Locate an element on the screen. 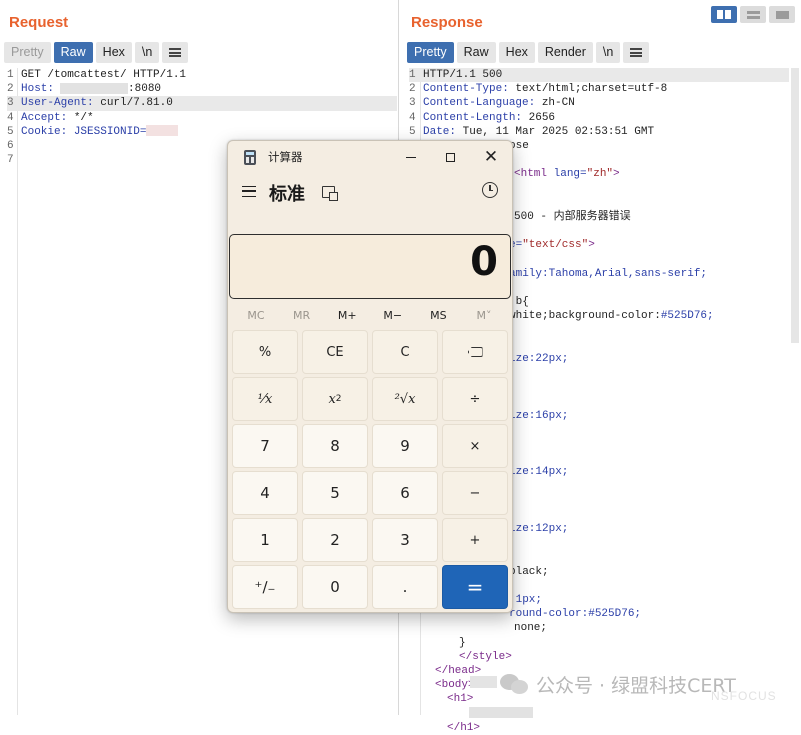  redacted-host is located at coordinates (94, 88).